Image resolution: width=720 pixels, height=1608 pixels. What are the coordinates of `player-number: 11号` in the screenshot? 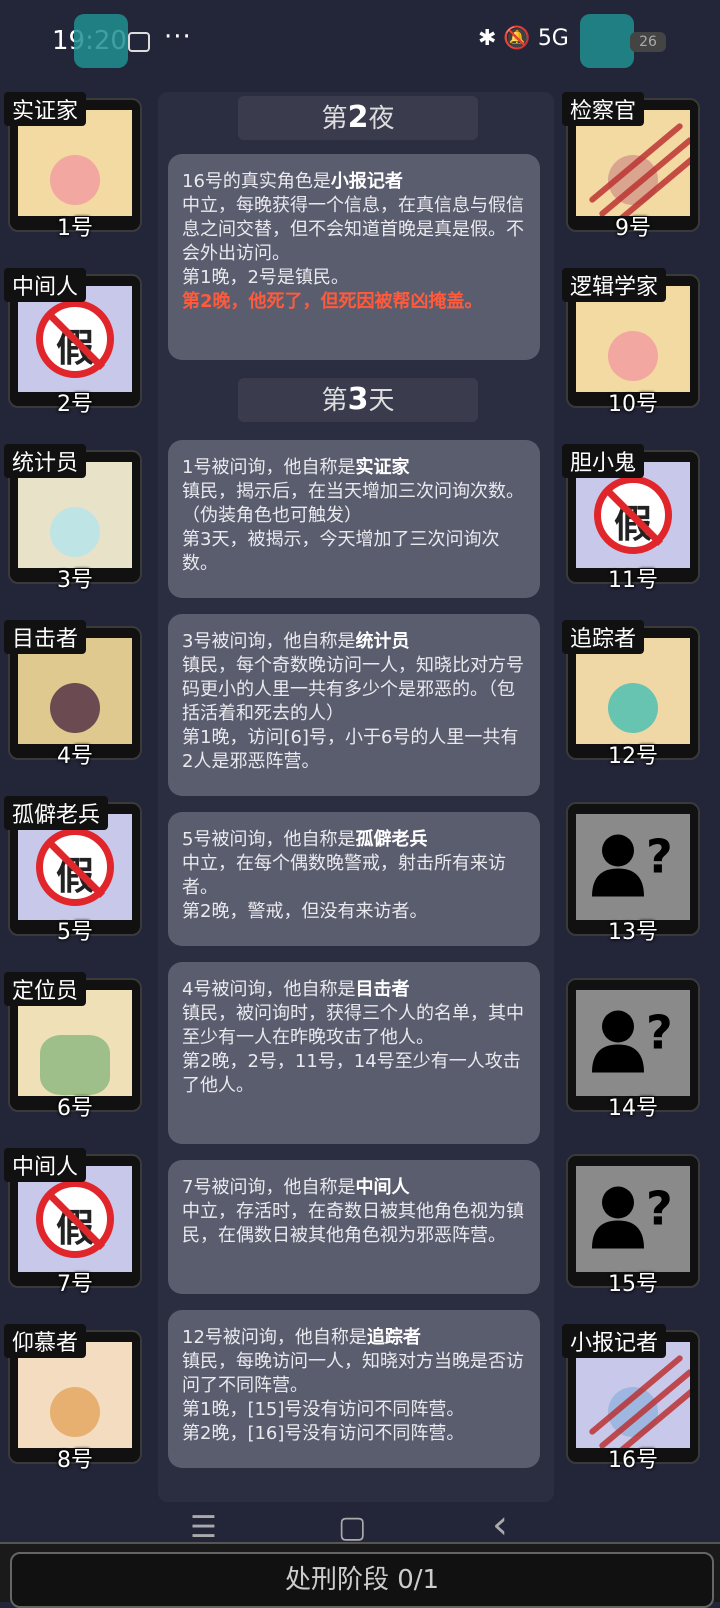 It's located at (633, 580).